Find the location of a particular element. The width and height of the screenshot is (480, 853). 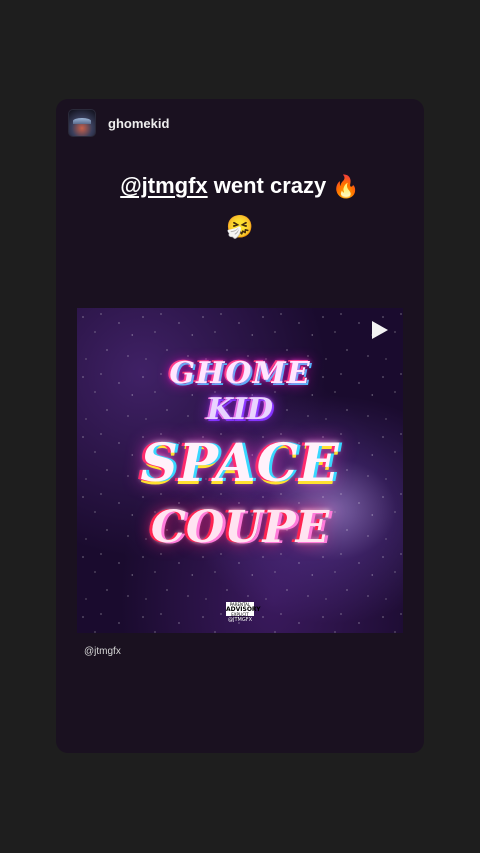

cover-title-line3: SPACE is located at coordinates (240, 463).